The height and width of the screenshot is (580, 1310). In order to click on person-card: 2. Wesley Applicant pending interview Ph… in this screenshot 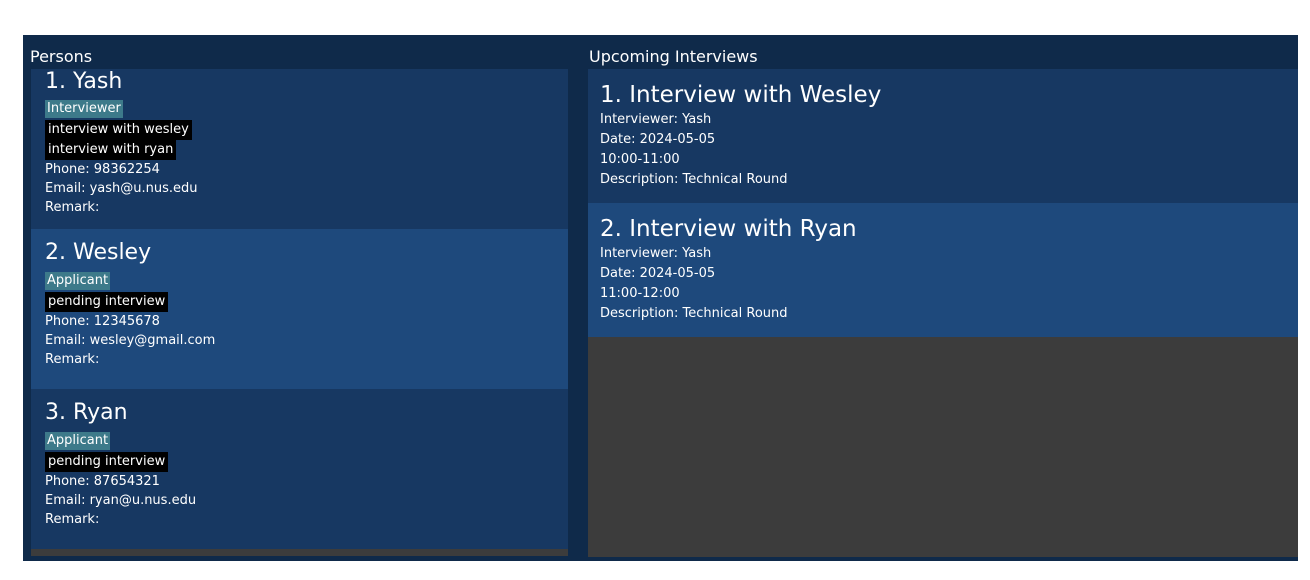, I will do `click(299, 309)`.